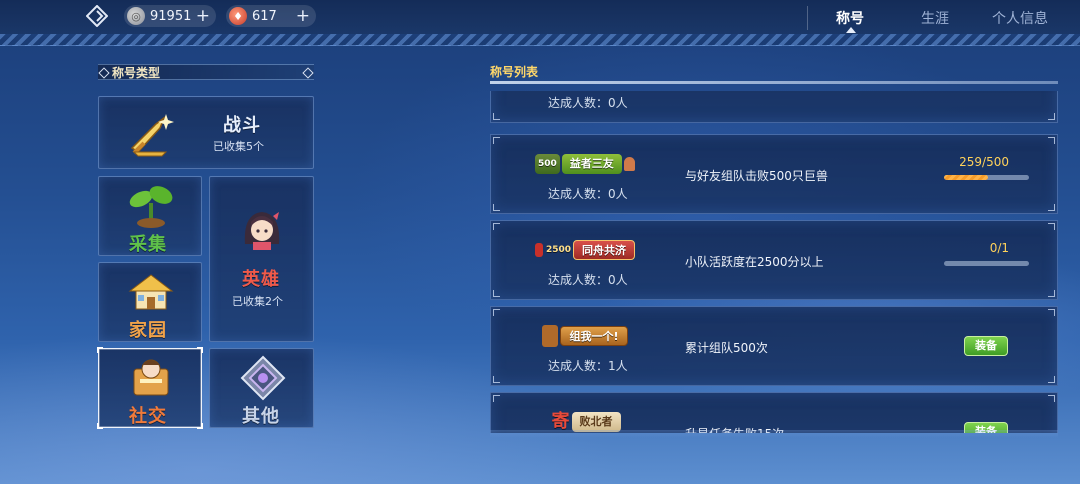  I want to click on category-gather-label: 采集, so click(148, 244).